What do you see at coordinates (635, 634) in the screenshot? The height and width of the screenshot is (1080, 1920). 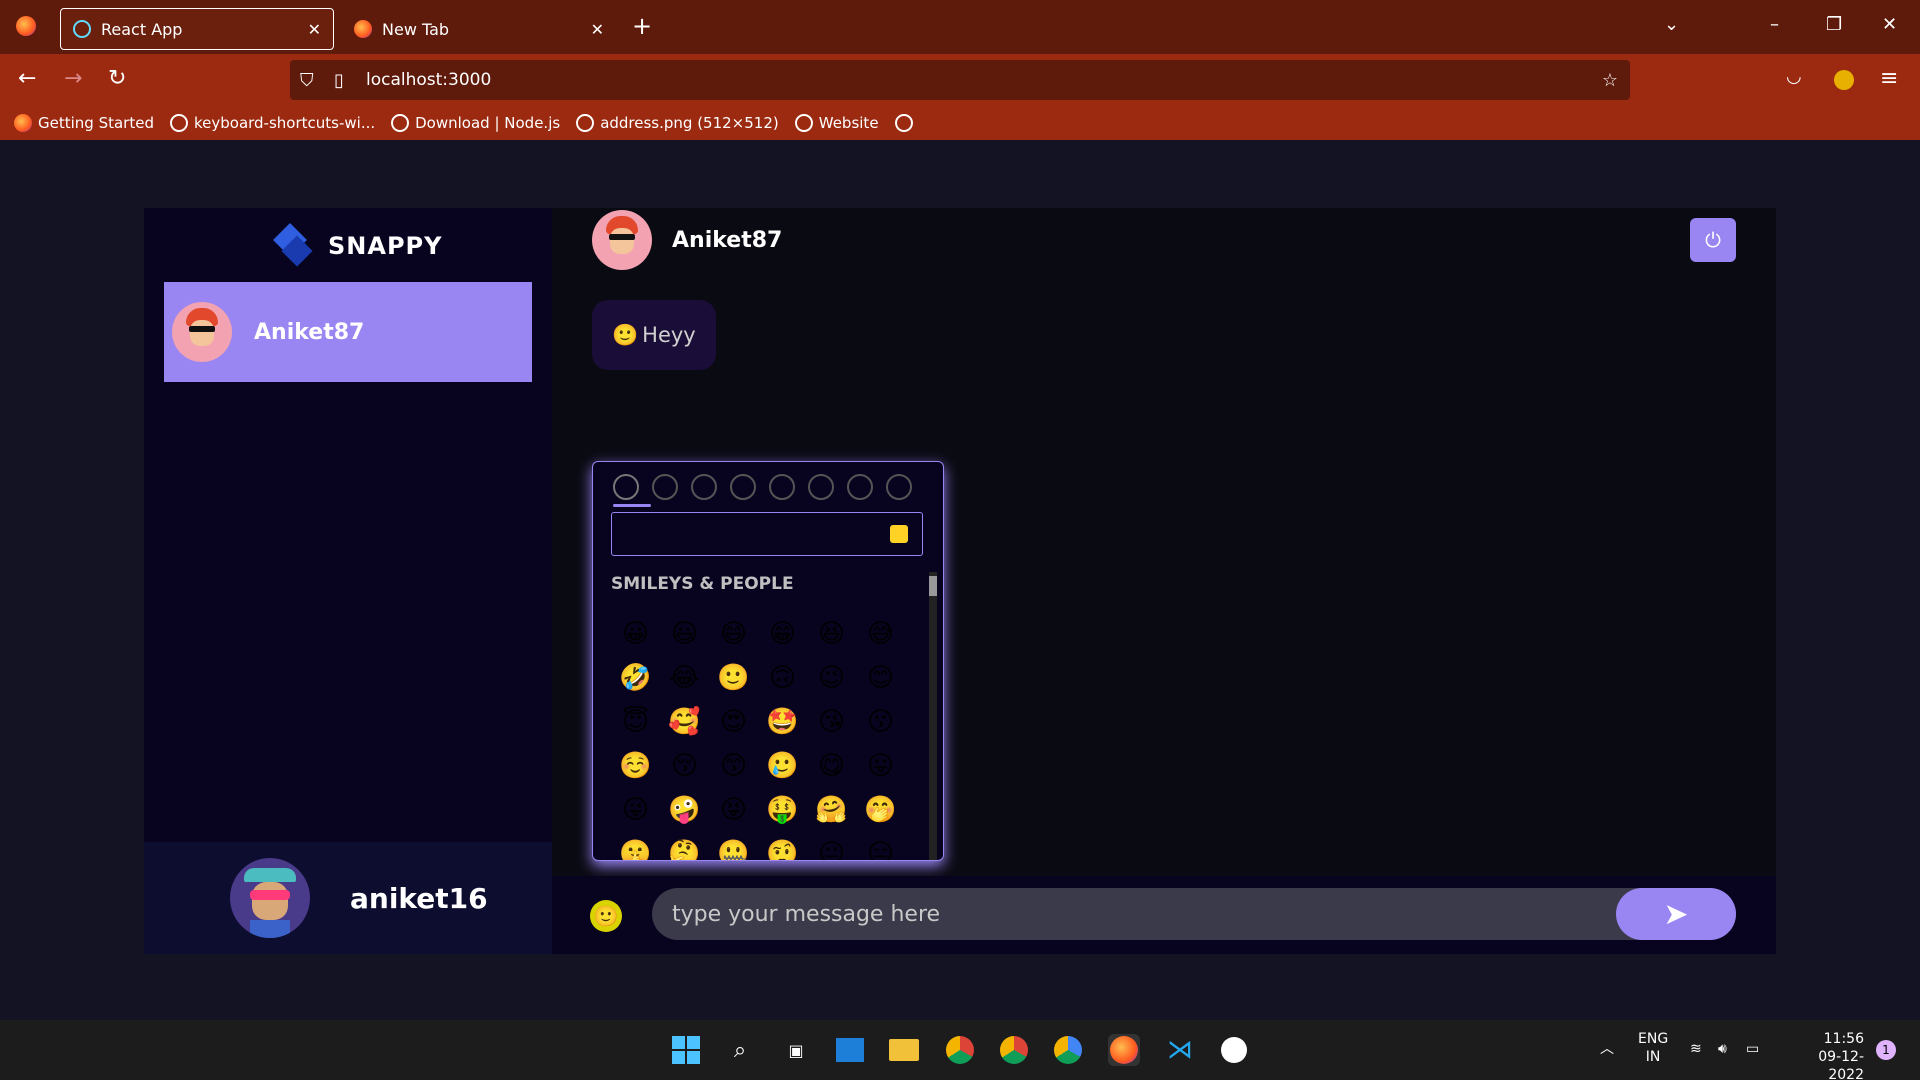 I see `emoji-option: 😀` at bounding box center [635, 634].